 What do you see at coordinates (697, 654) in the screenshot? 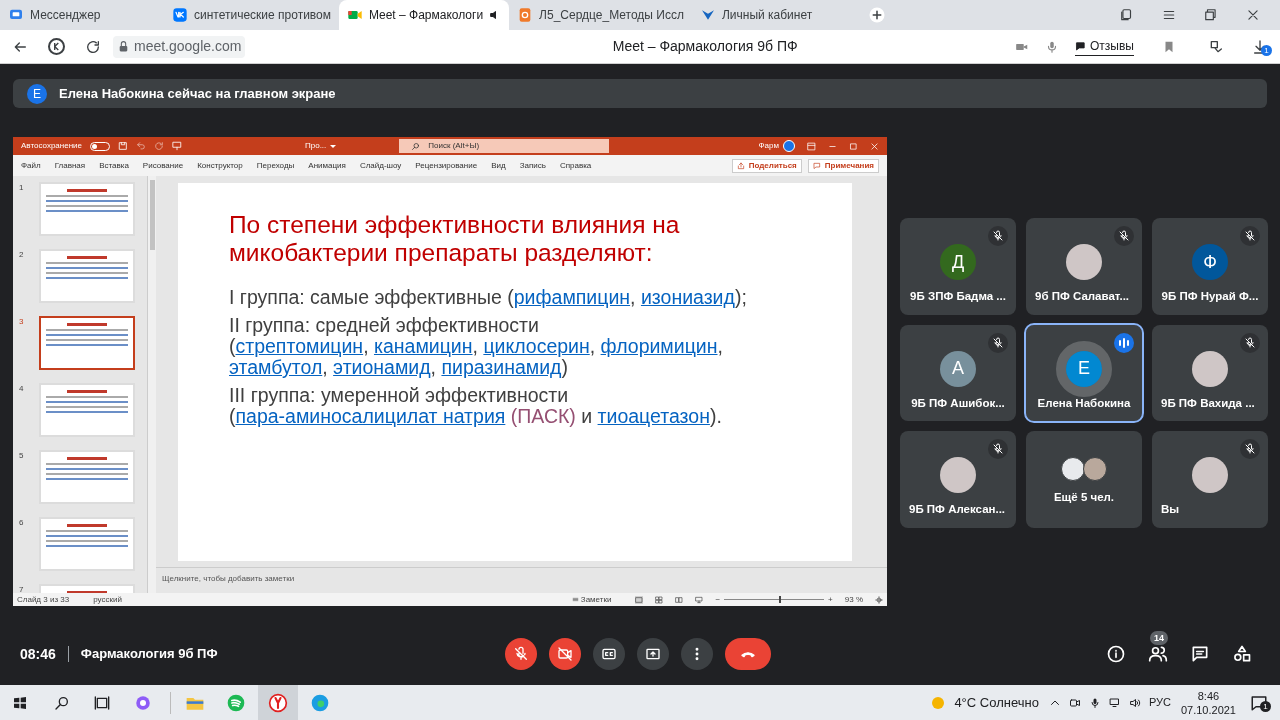
I see `more-options-button-icon` at bounding box center [697, 654].